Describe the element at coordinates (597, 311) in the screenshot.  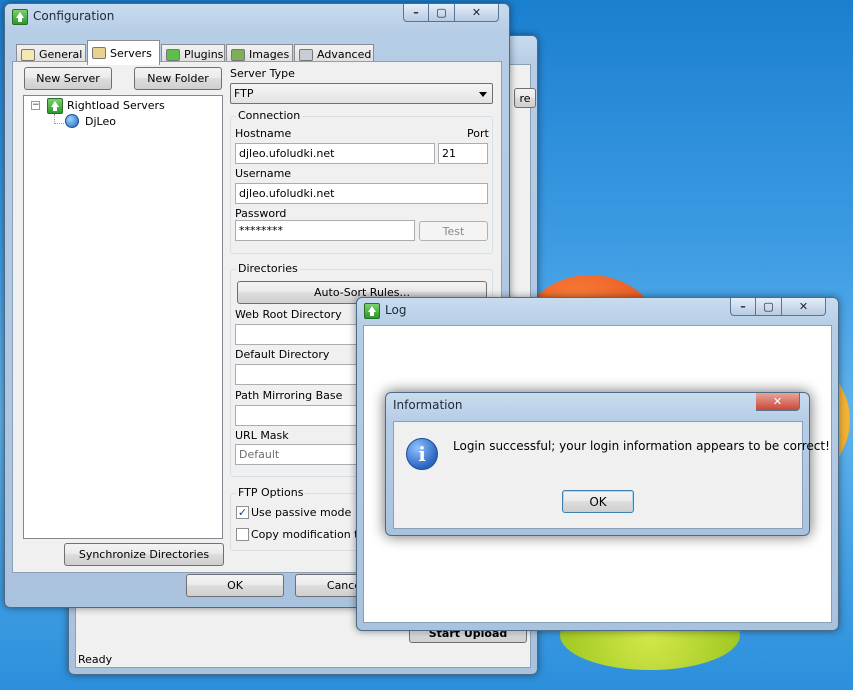
I see `log-titlebar: Log – ▢ ✕` at that location.